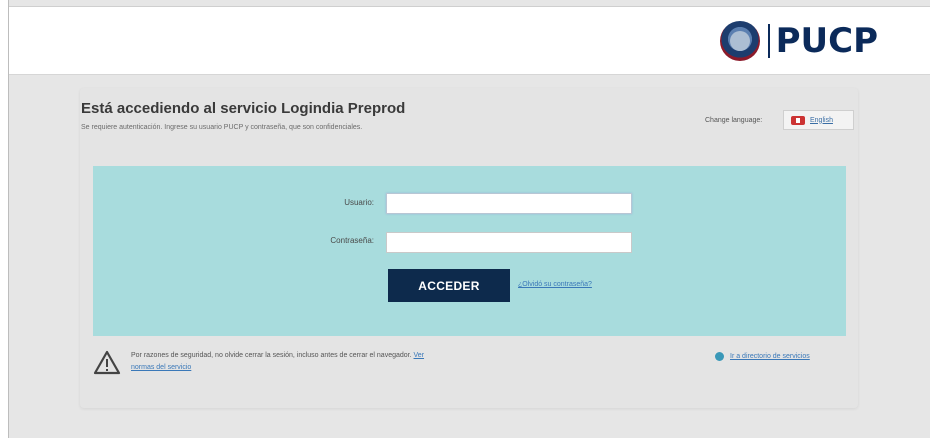 Image resolution: width=930 pixels, height=438 pixels. I want to click on language-option: English, so click(821, 120).